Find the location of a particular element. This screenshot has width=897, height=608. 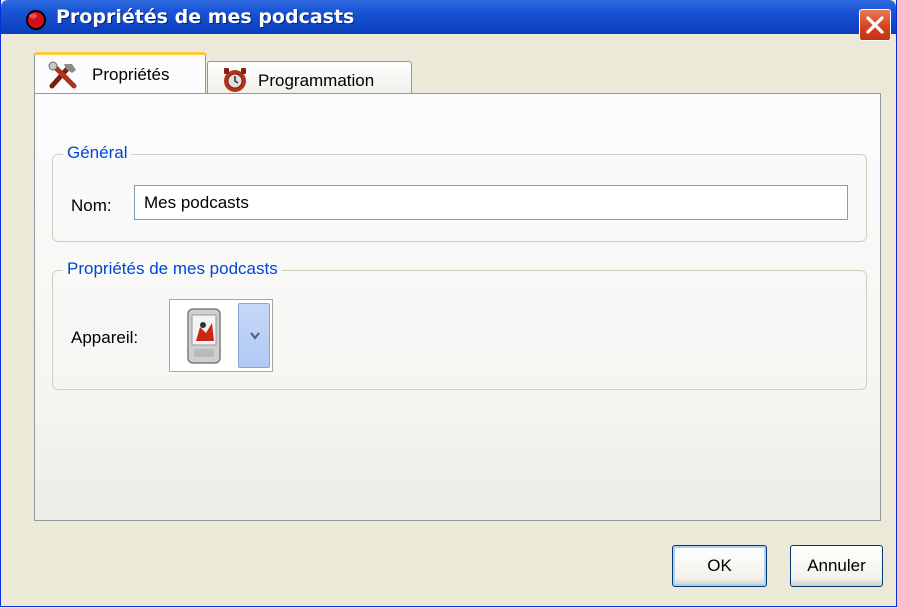

tab-proprietes: Propriétés is located at coordinates (120, 72).